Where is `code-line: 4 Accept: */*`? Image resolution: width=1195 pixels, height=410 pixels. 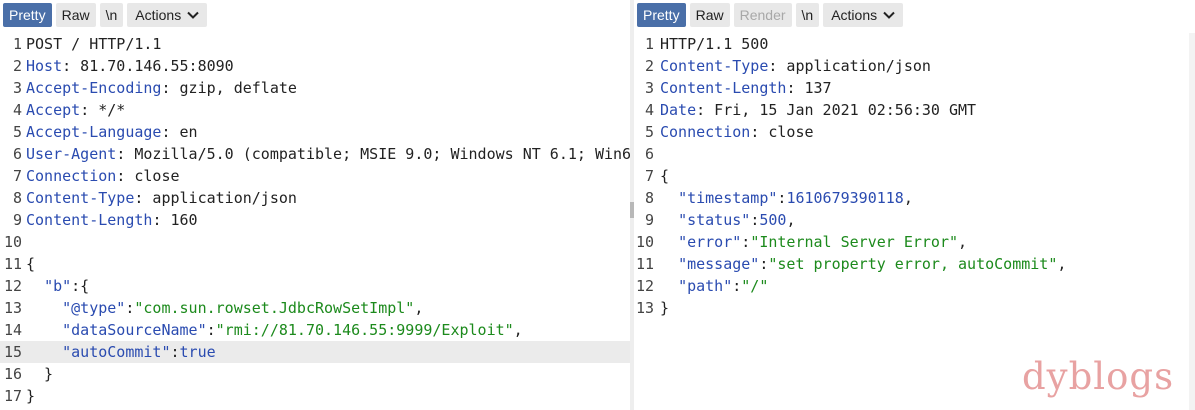
code-line: 4 Accept: */* is located at coordinates (315, 110).